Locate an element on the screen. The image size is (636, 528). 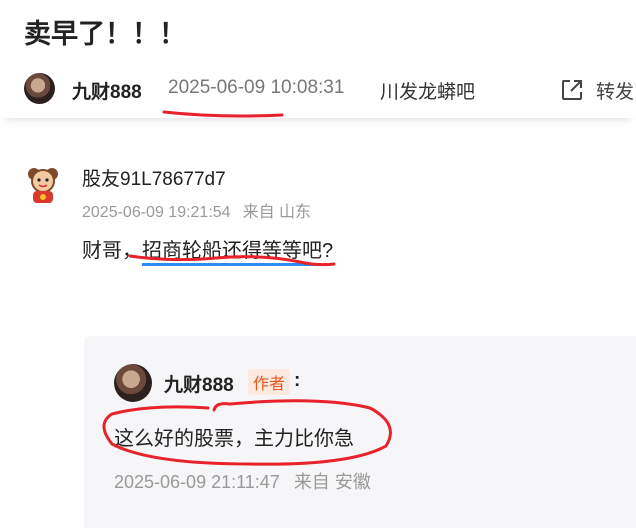
comment-text: 财哥，招商轮船还得等等吧? is located at coordinates (208, 250).